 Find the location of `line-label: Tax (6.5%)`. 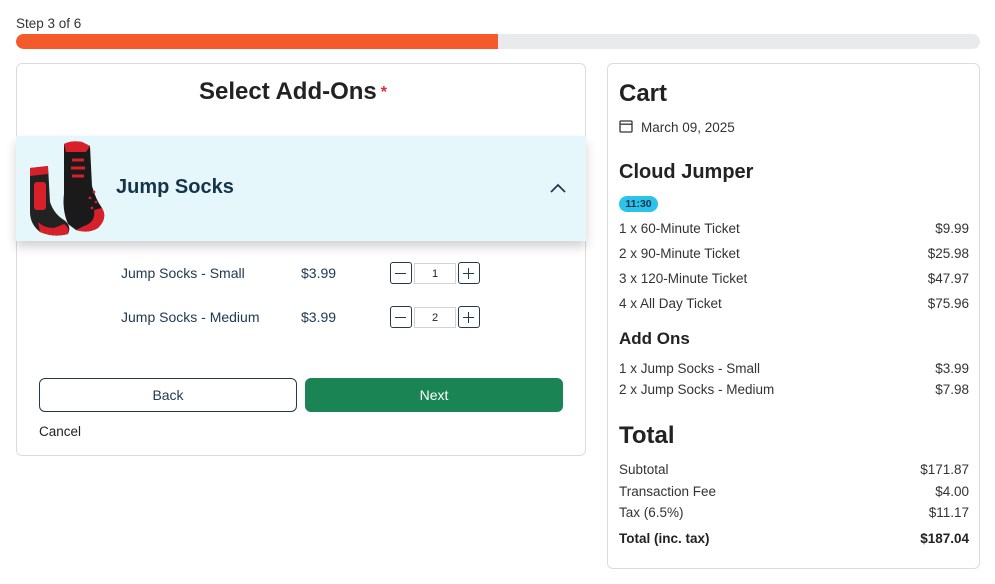

line-label: Tax (6.5%) is located at coordinates (651, 512).